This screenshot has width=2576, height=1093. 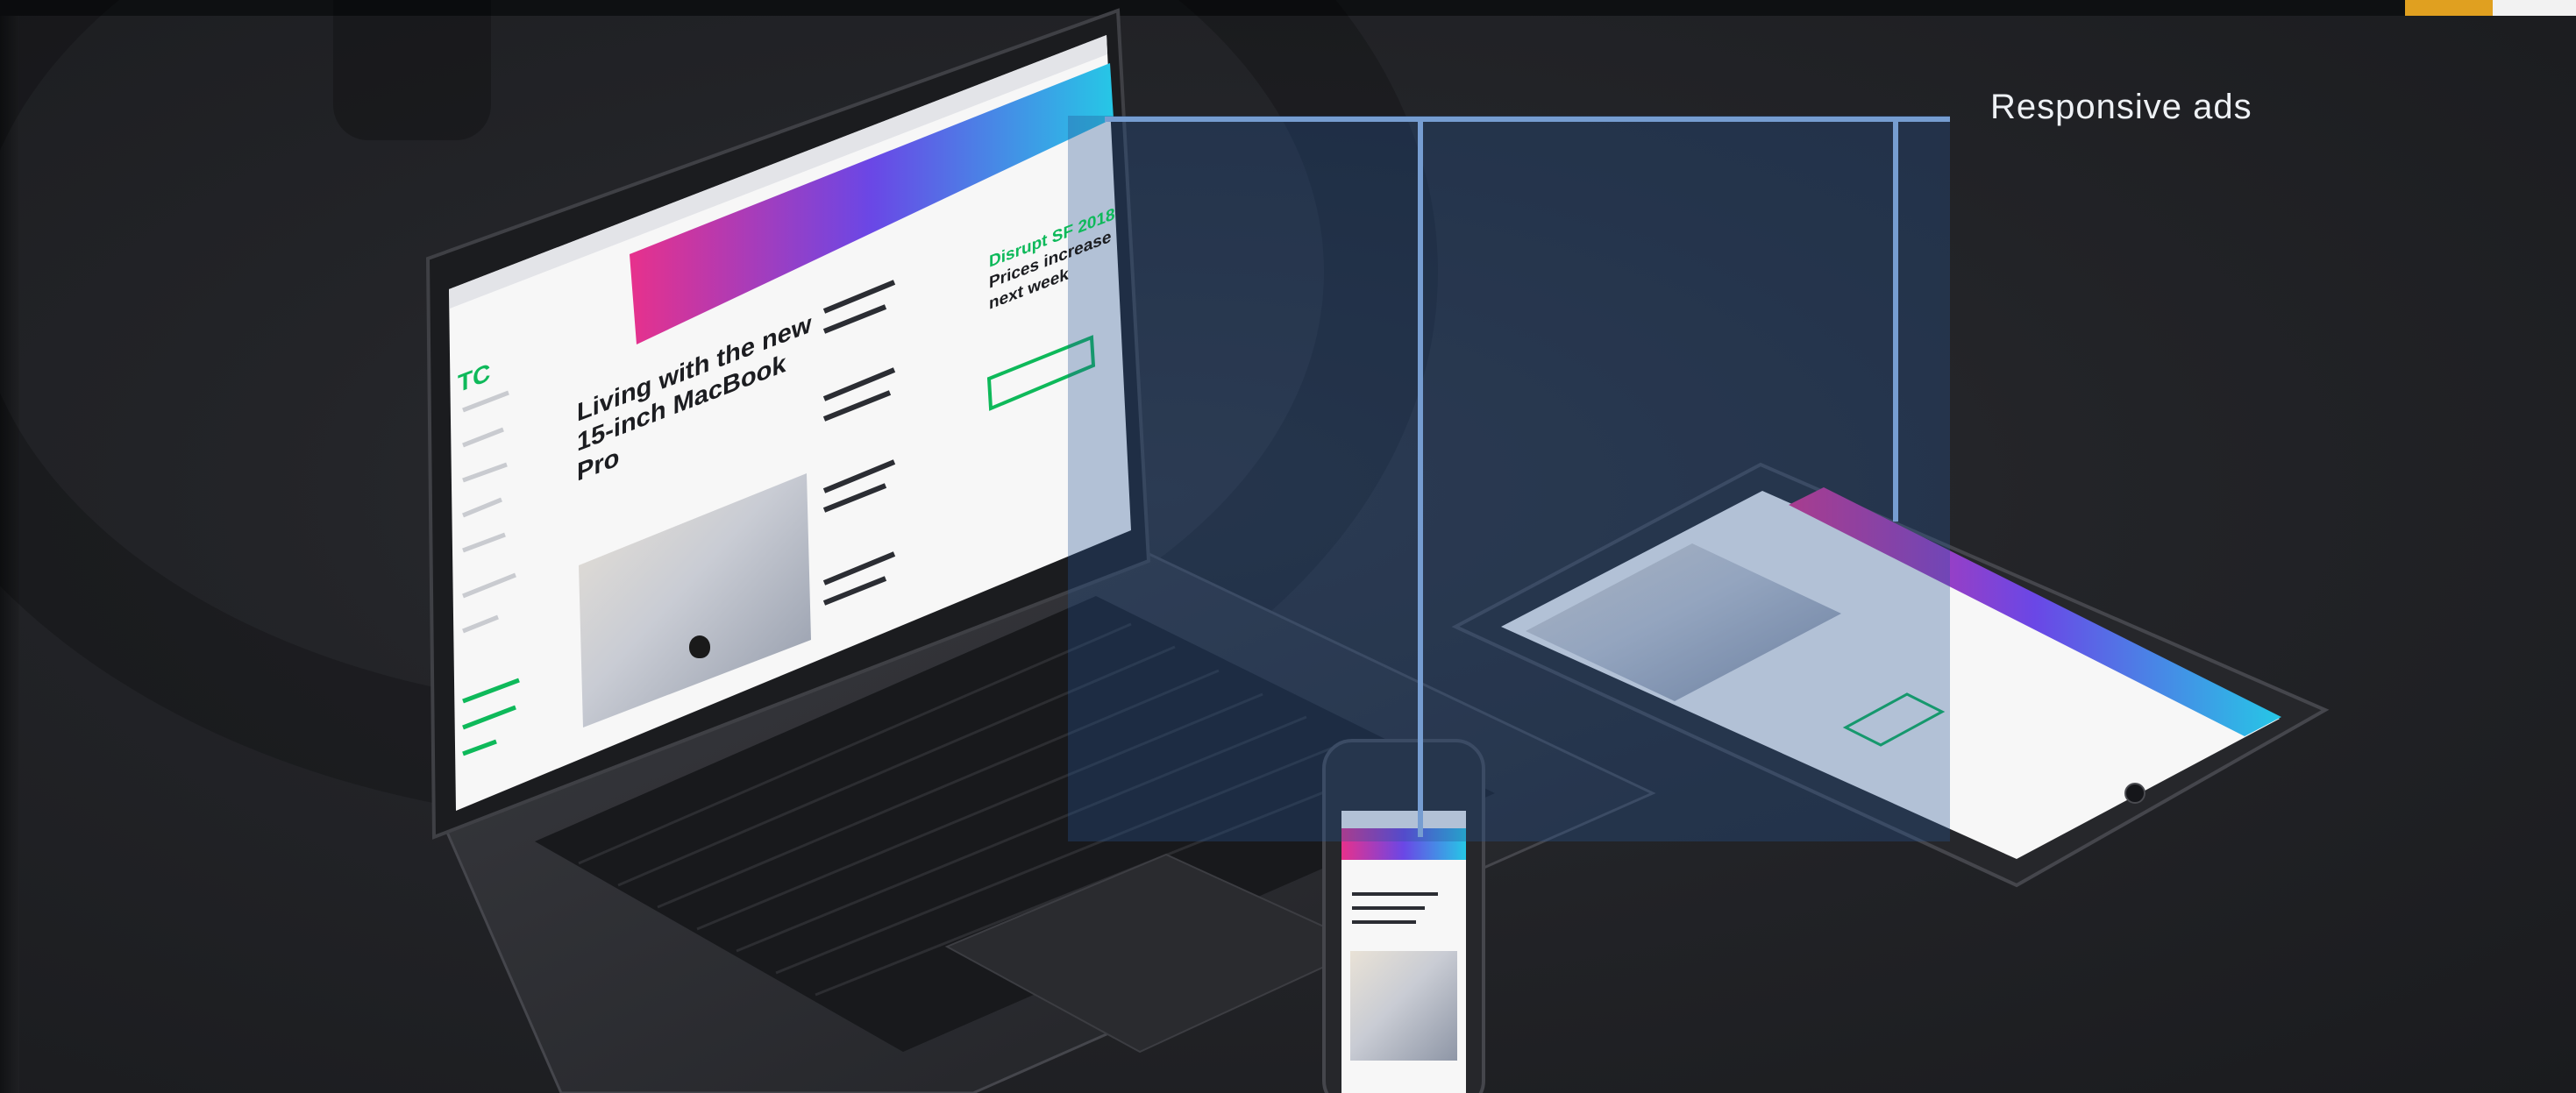 What do you see at coordinates (2134, 794) in the screenshot?
I see `tablet-home-button` at bounding box center [2134, 794].